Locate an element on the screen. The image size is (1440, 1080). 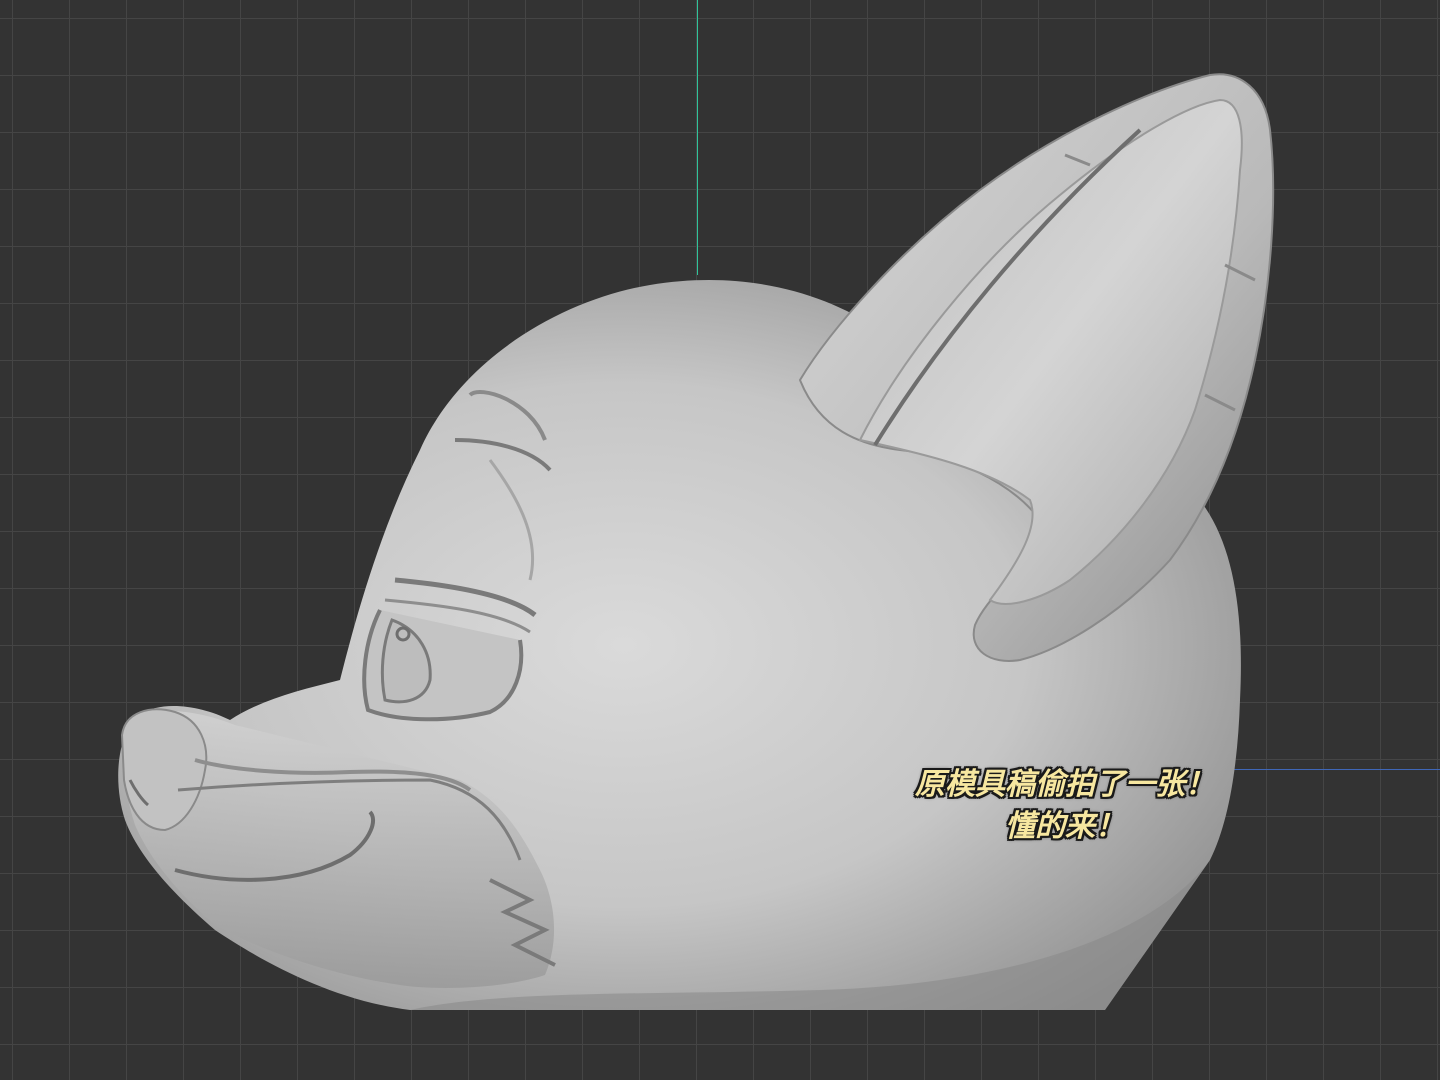
caption-line-1: 原模具稿偷拍了一张！ is located at coordinates (1065, 784).